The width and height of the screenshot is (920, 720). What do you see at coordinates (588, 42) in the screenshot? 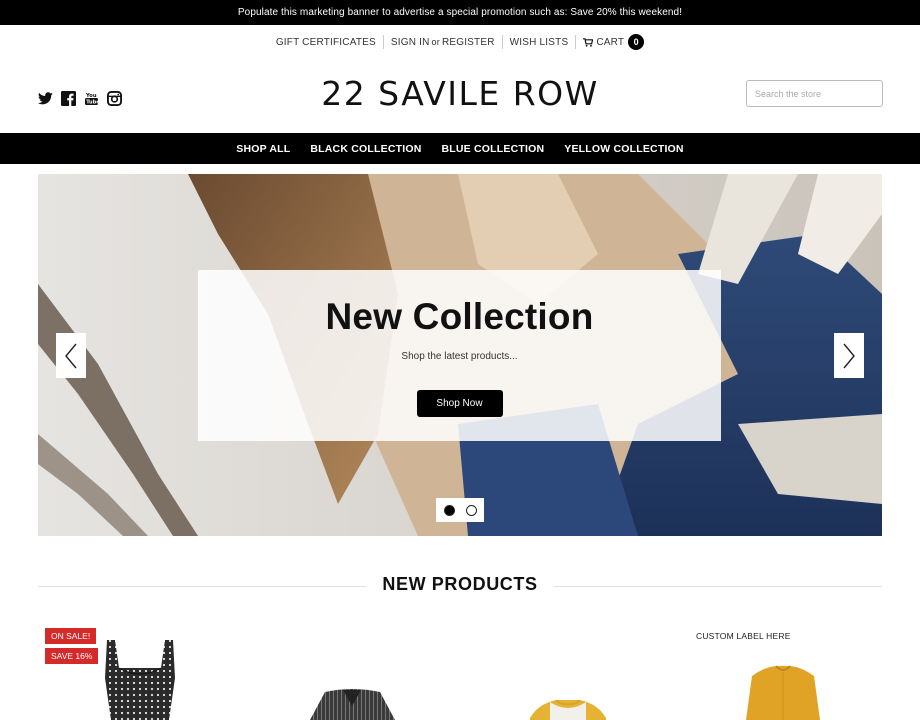
I see `cart-icon` at bounding box center [588, 42].